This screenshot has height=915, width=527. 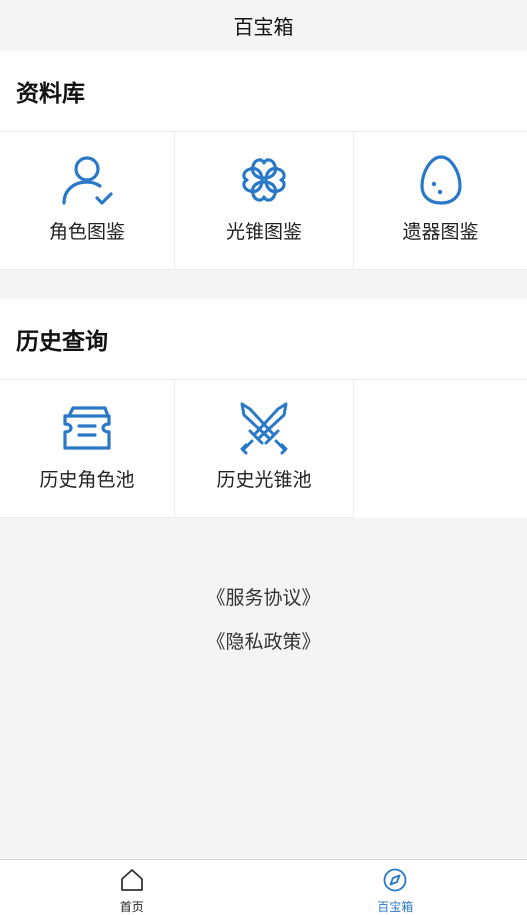 I want to click on privacy-policy-link: 《隐私政策》, so click(x=263, y=649).